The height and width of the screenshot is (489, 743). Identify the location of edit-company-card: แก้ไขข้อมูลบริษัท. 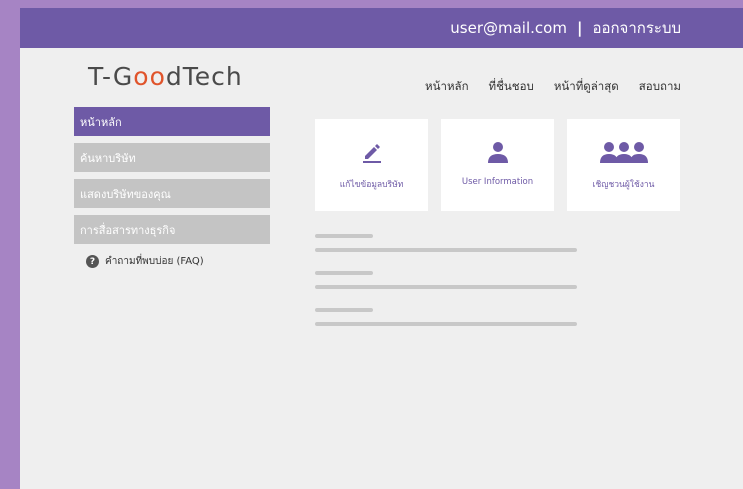
(371, 165).